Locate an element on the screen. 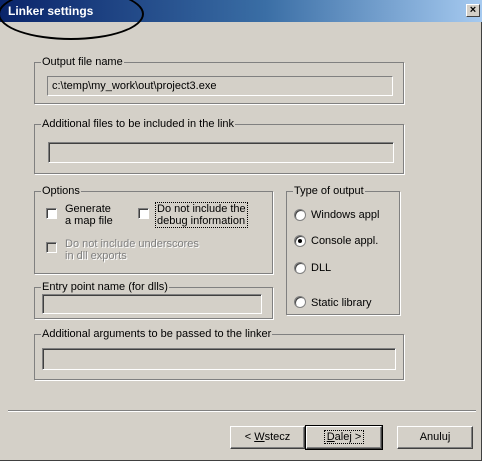  radio-windows-appl-label: Windows appl is located at coordinates (345, 215).